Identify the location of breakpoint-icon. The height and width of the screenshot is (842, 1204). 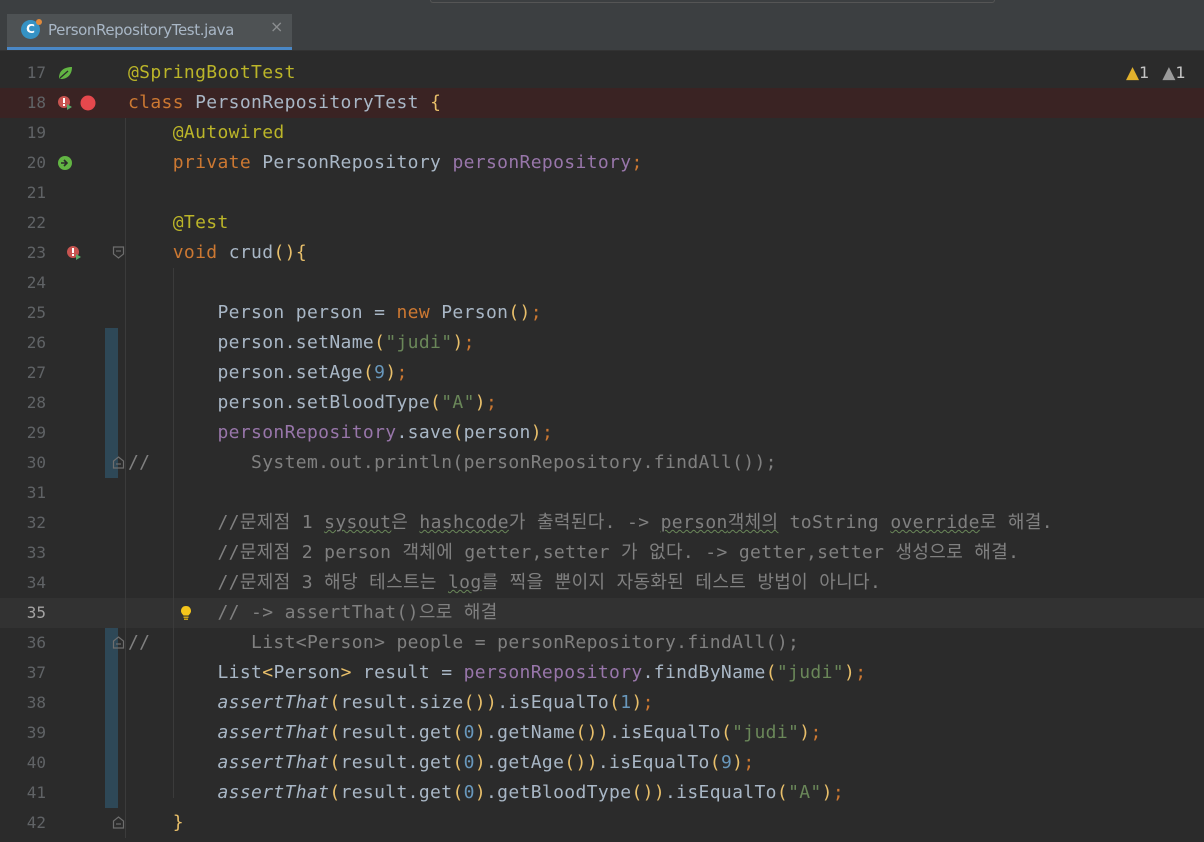
(88, 103).